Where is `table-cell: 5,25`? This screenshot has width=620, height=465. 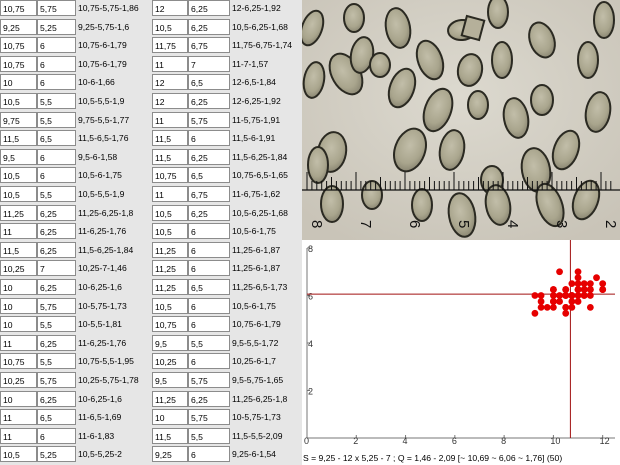
table-cell: 5,25 is located at coordinates (56, 26).